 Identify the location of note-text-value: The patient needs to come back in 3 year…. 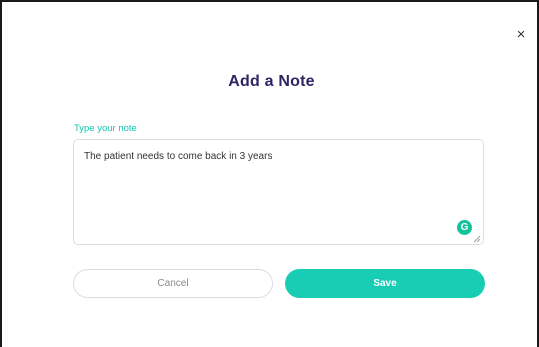
(178, 156).